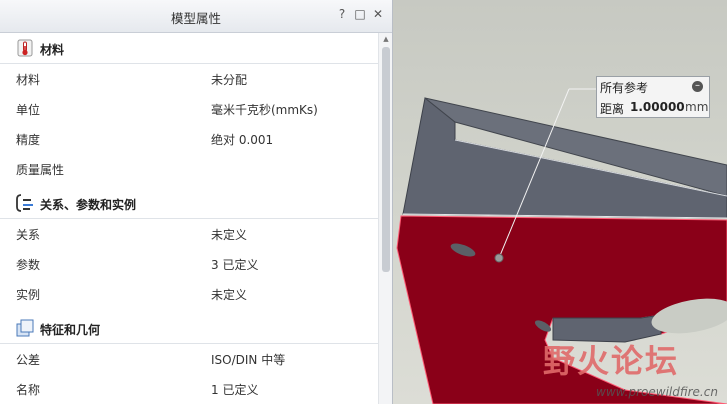  Describe the element at coordinates (229, 79) in the screenshot. I see `property-value: 未分配` at that location.